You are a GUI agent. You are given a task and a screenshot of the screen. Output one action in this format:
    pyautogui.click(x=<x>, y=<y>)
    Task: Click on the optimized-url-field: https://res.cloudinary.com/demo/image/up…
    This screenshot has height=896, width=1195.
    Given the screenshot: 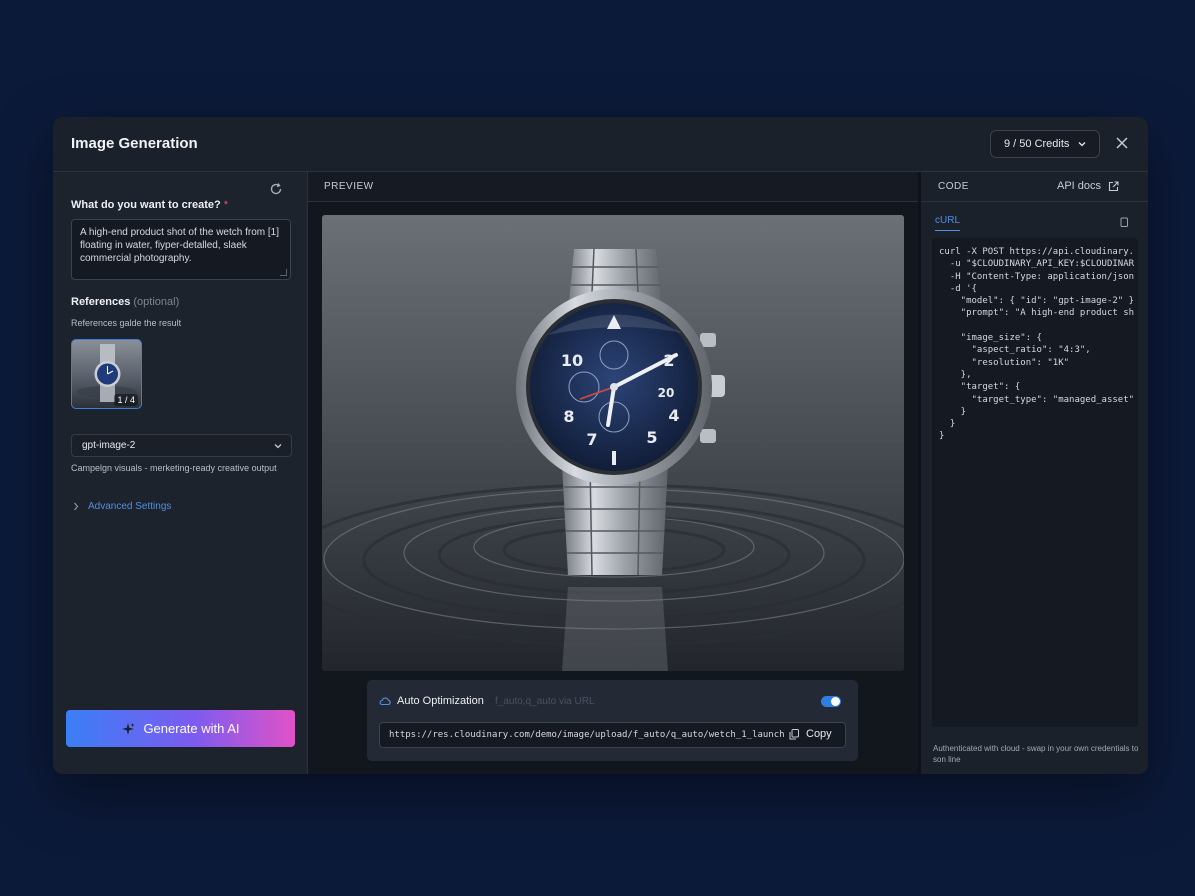 What is the action you would take?
    pyautogui.click(x=612, y=735)
    